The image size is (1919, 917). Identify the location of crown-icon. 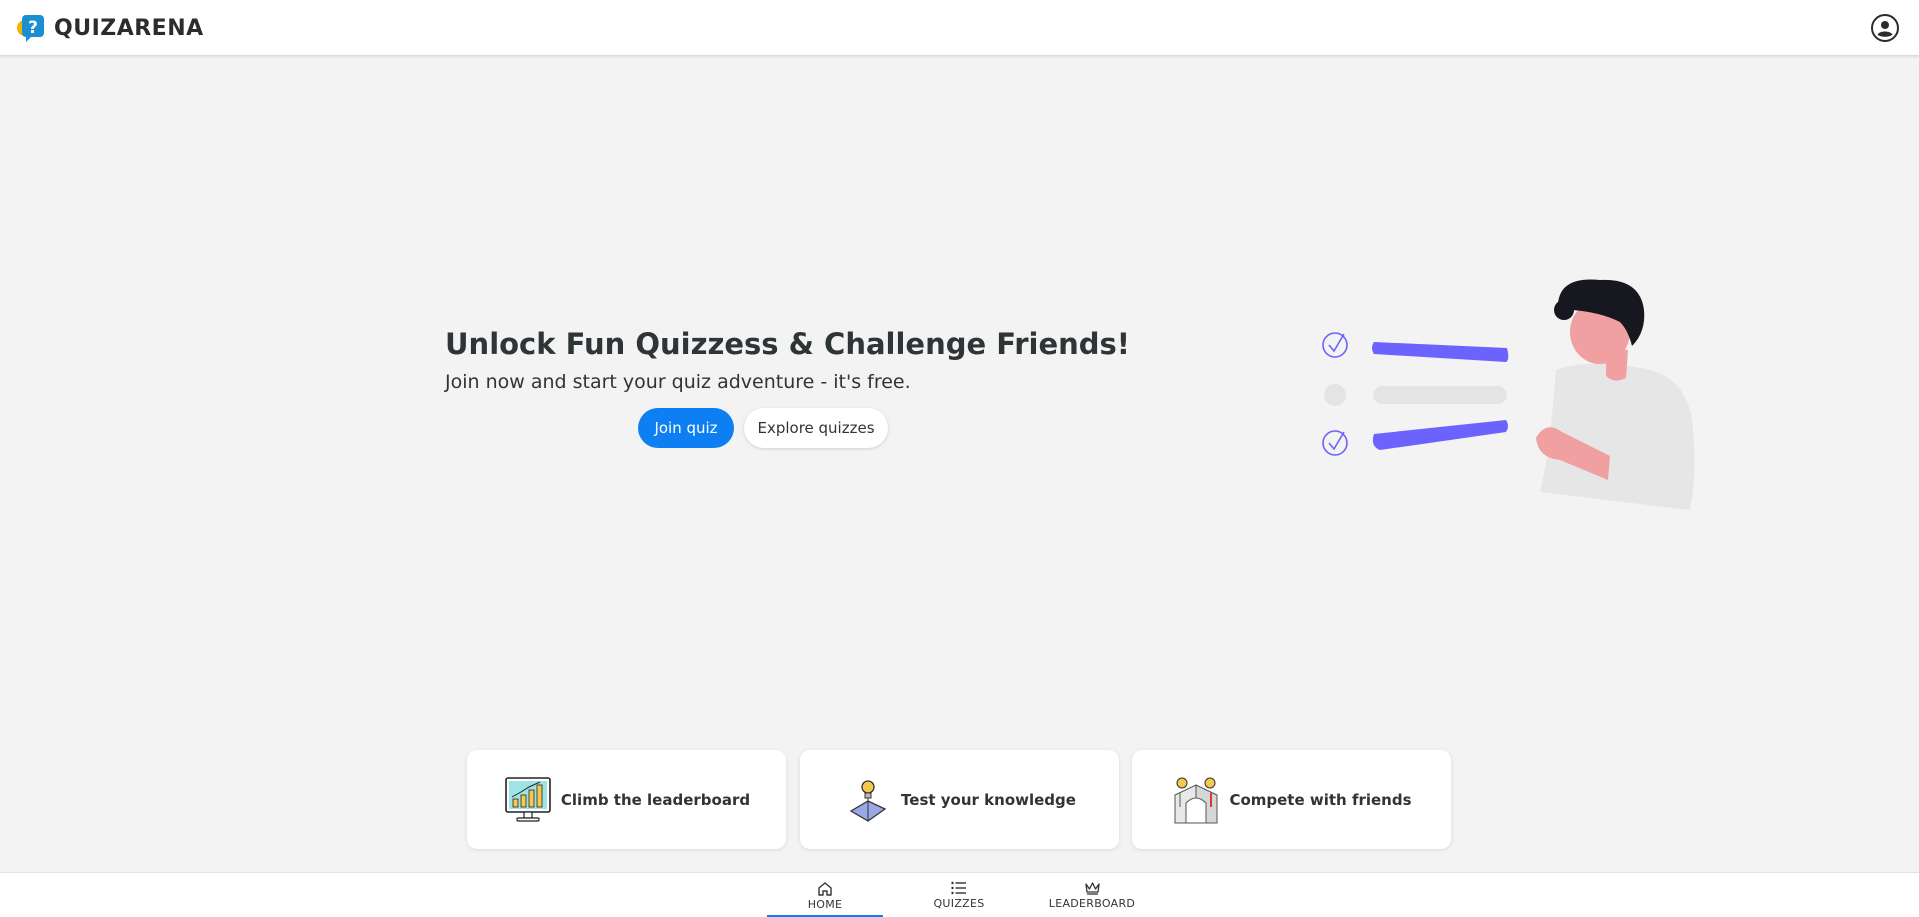
(1092, 888).